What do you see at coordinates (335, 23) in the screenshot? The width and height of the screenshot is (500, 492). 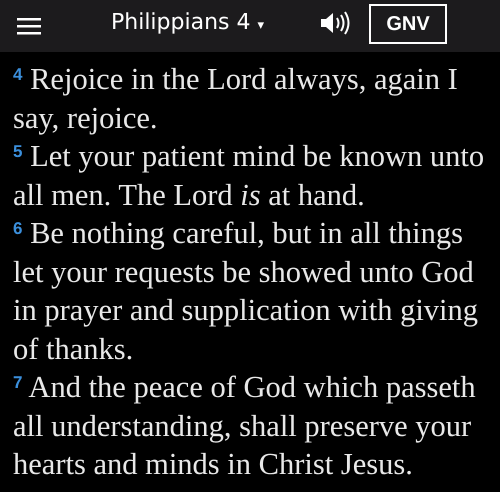 I see `speaker-icon` at bounding box center [335, 23].